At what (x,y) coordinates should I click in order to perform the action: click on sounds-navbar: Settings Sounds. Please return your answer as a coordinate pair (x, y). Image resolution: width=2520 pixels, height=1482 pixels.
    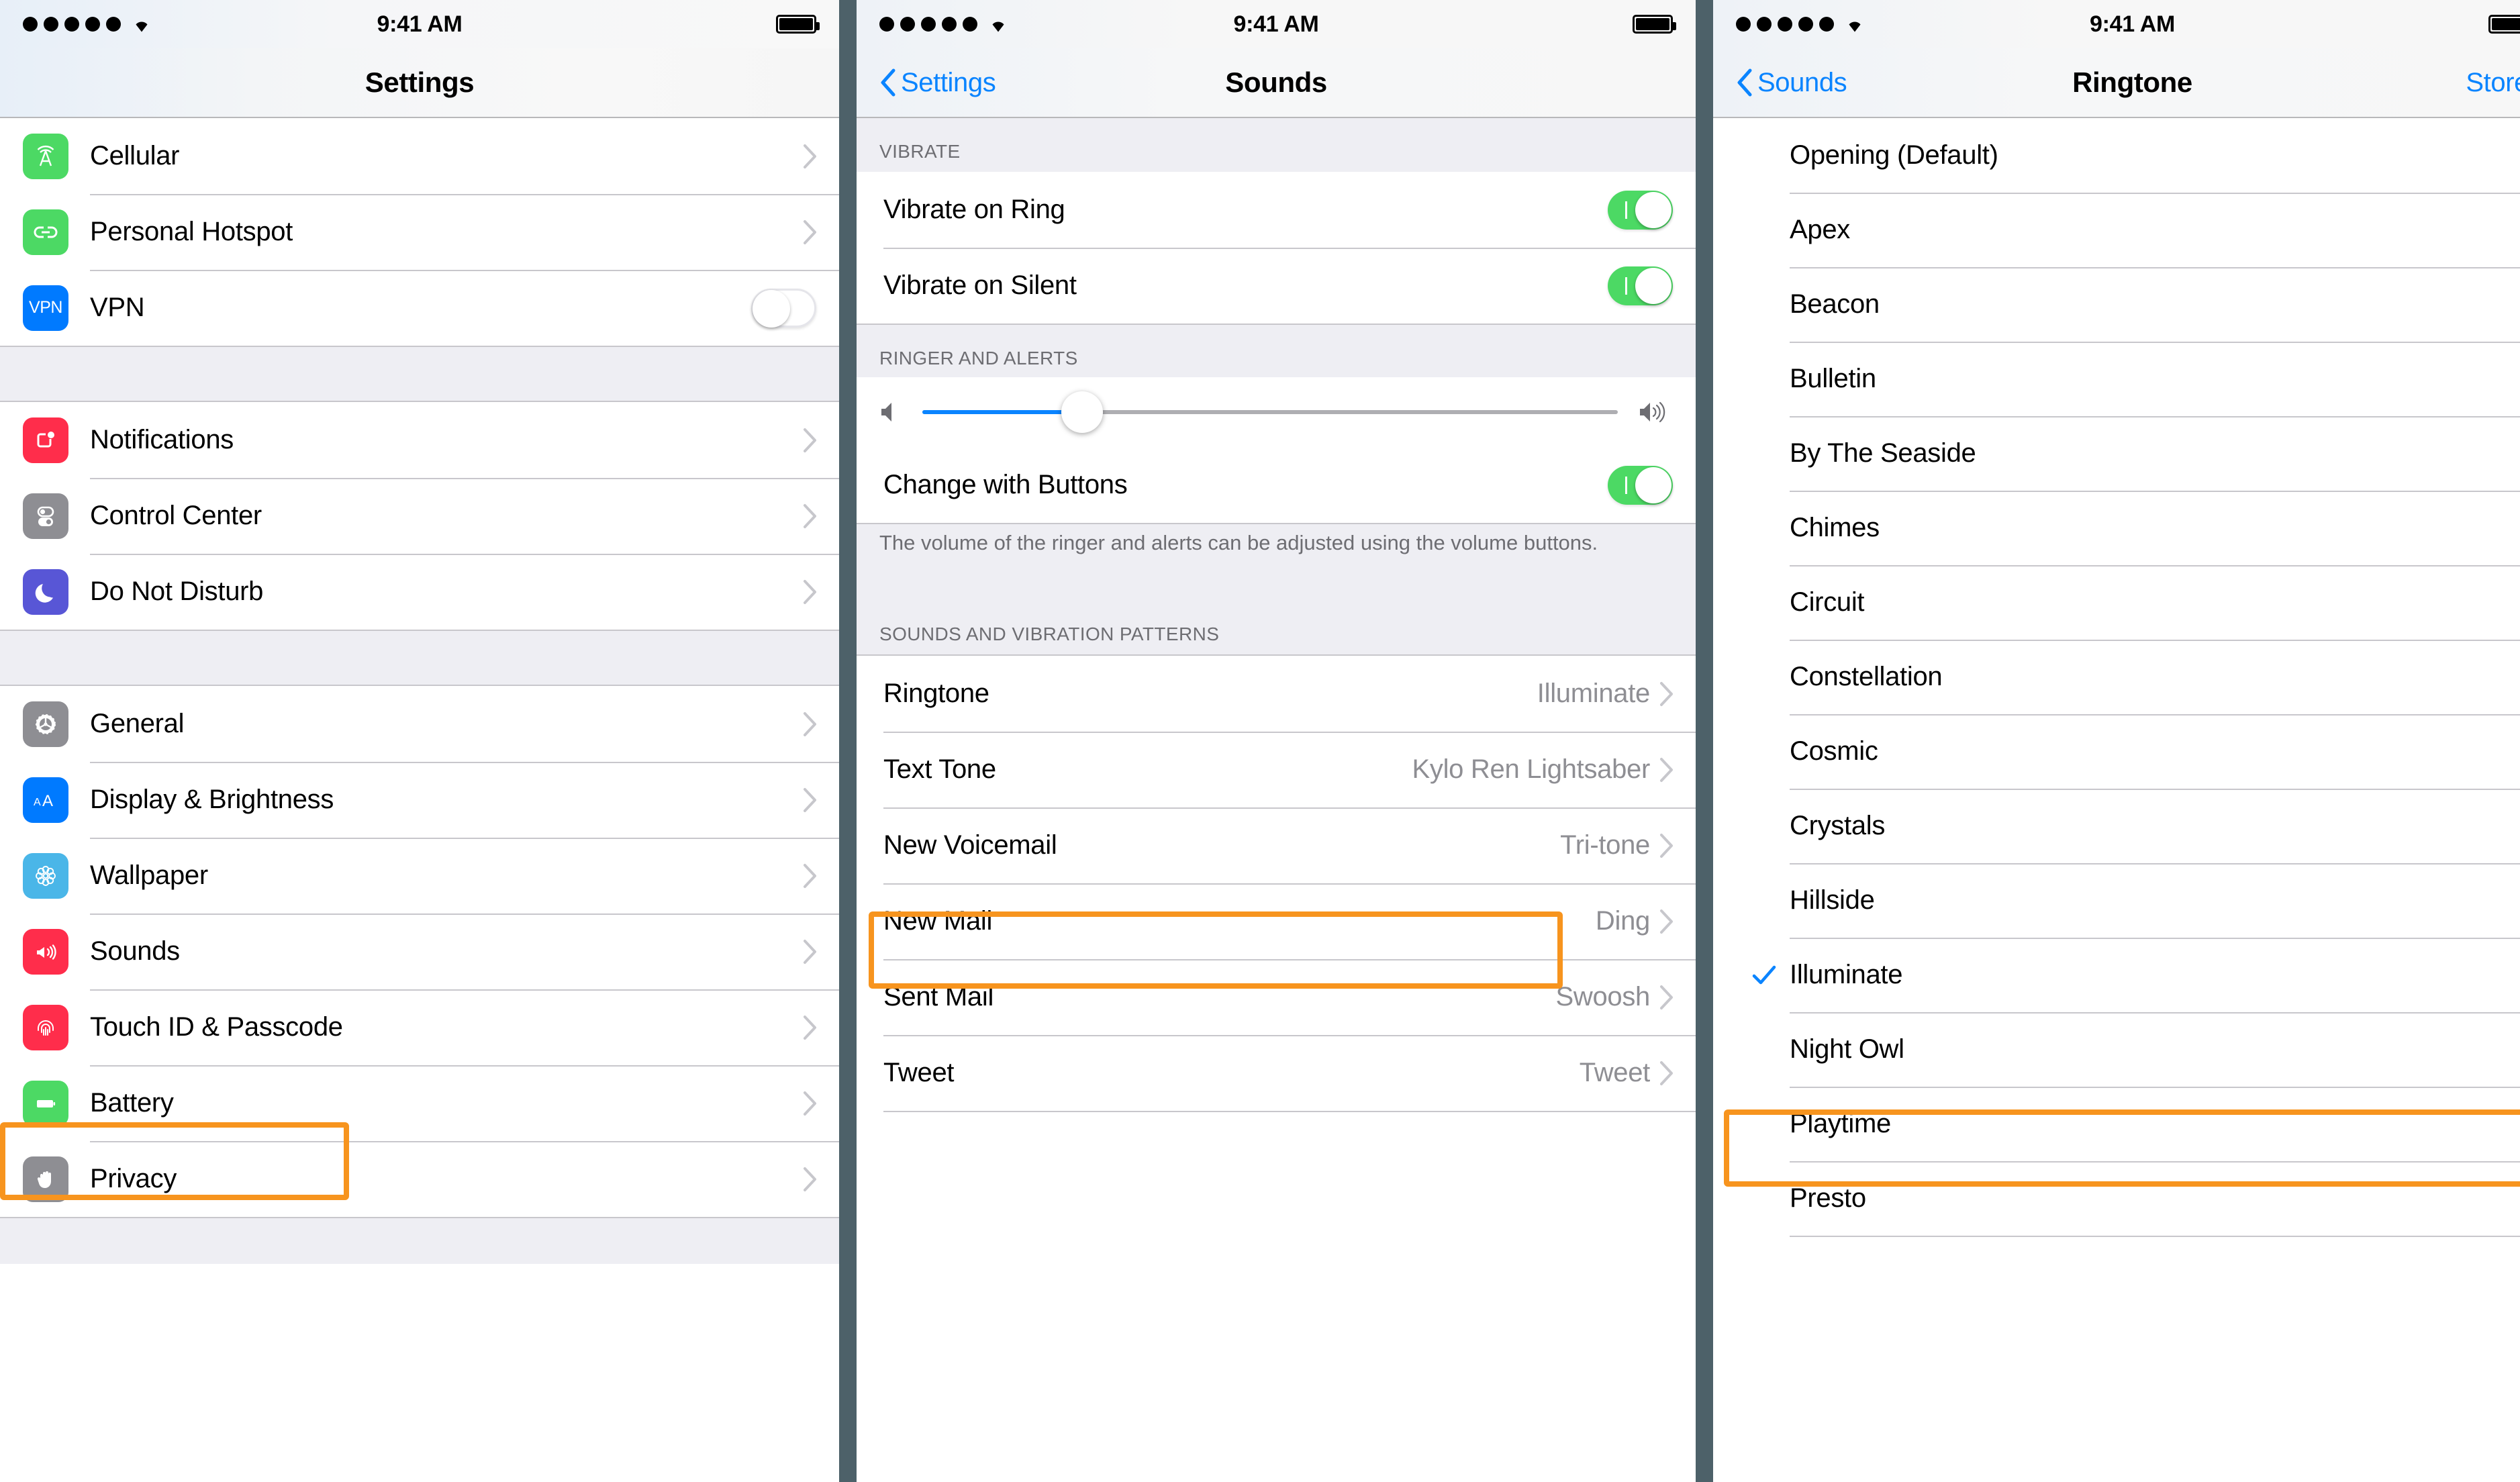
    Looking at the image, I should click on (1276, 83).